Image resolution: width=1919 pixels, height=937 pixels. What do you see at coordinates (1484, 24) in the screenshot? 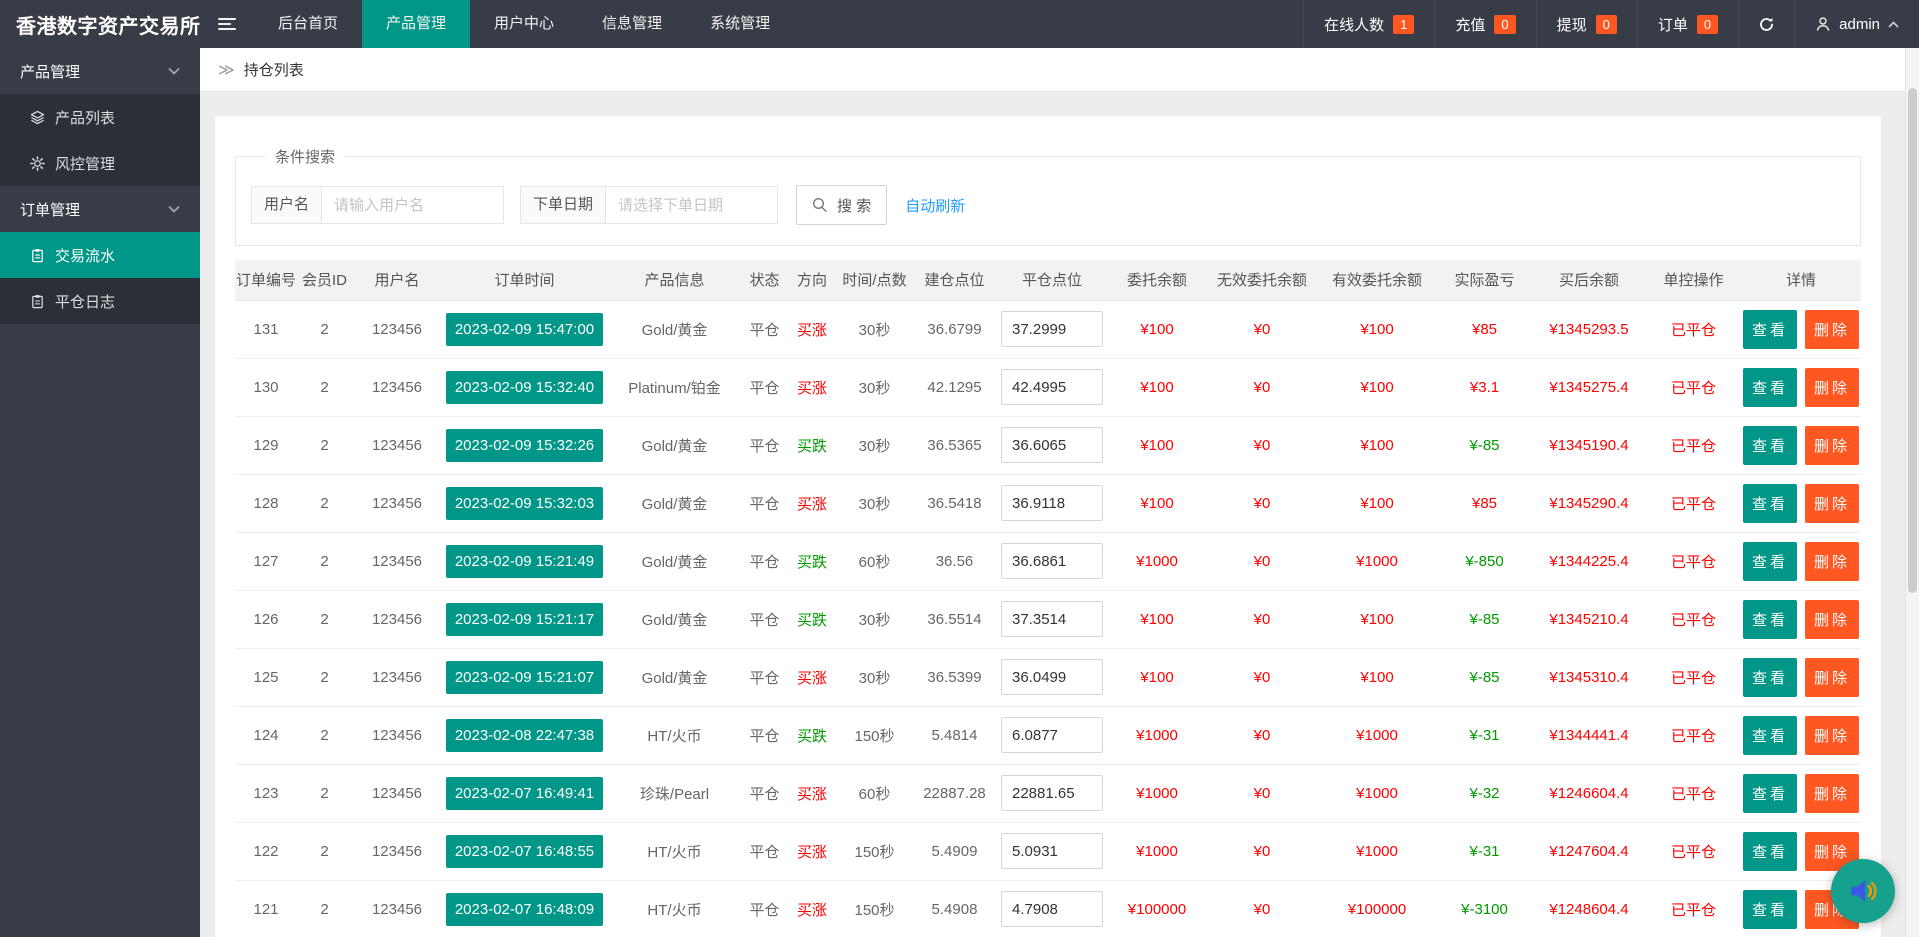
I see `top-stat-1: 充值 0` at bounding box center [1484, 24].